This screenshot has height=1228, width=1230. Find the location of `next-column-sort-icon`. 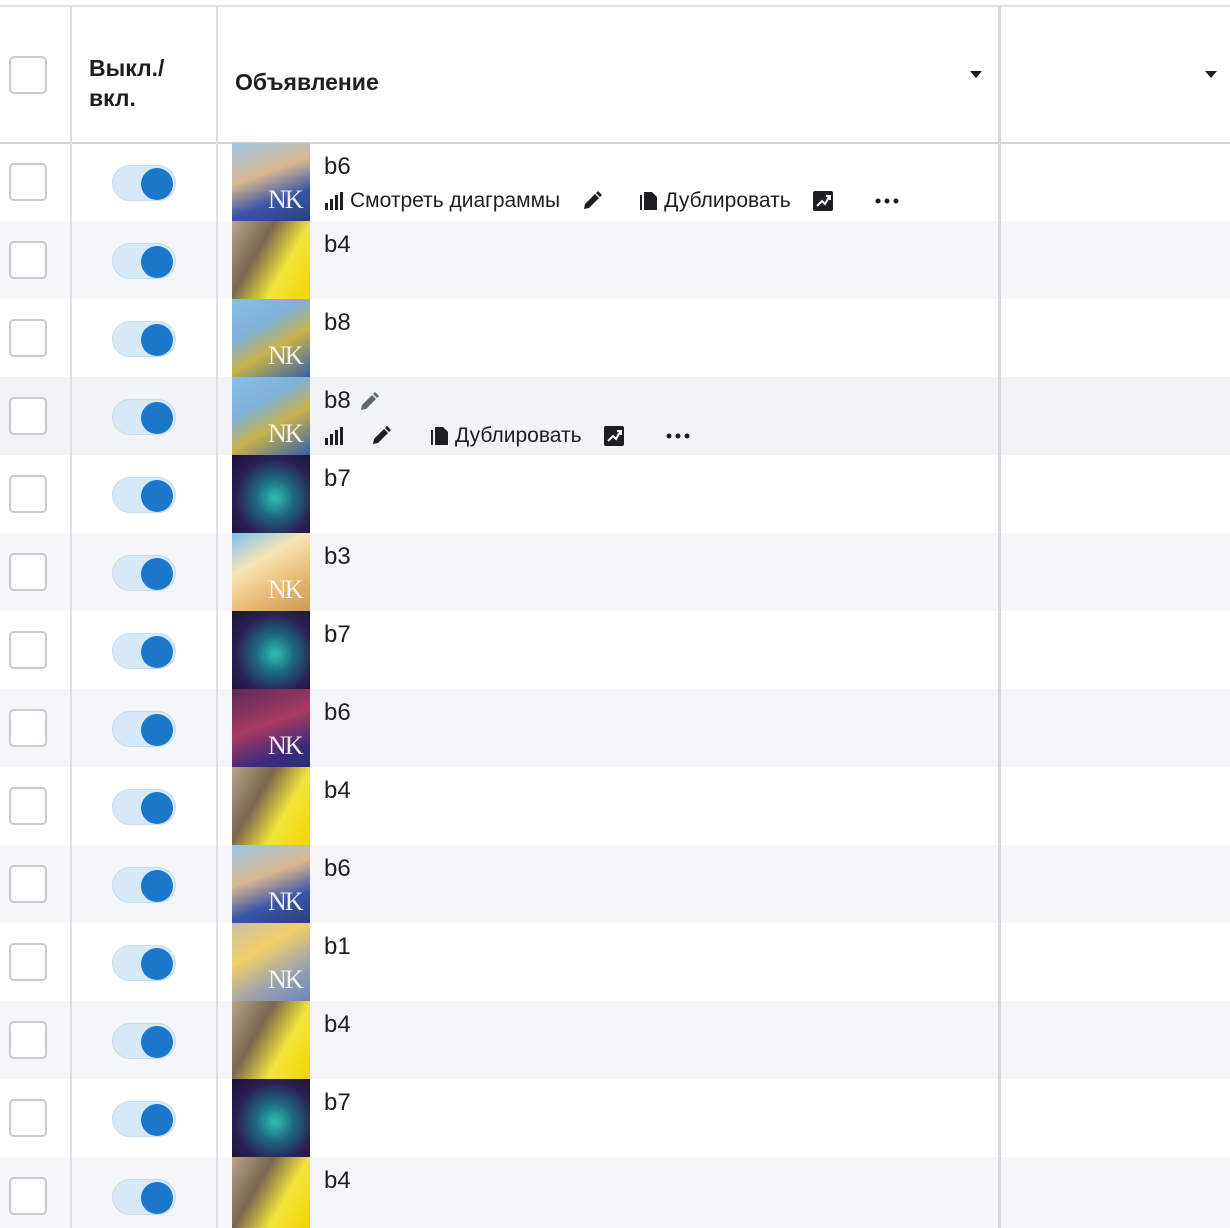

next-column-sort-icon is located at coordinates (1211, 74).